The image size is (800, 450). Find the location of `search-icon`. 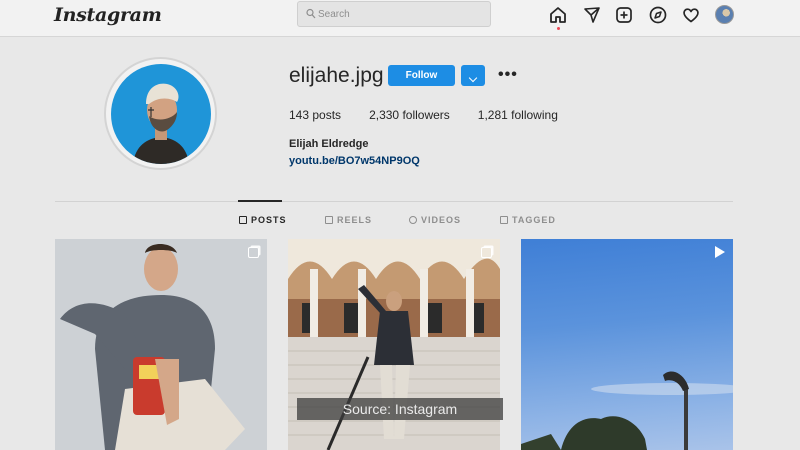

search-icon is located at coordinates (311, 13).